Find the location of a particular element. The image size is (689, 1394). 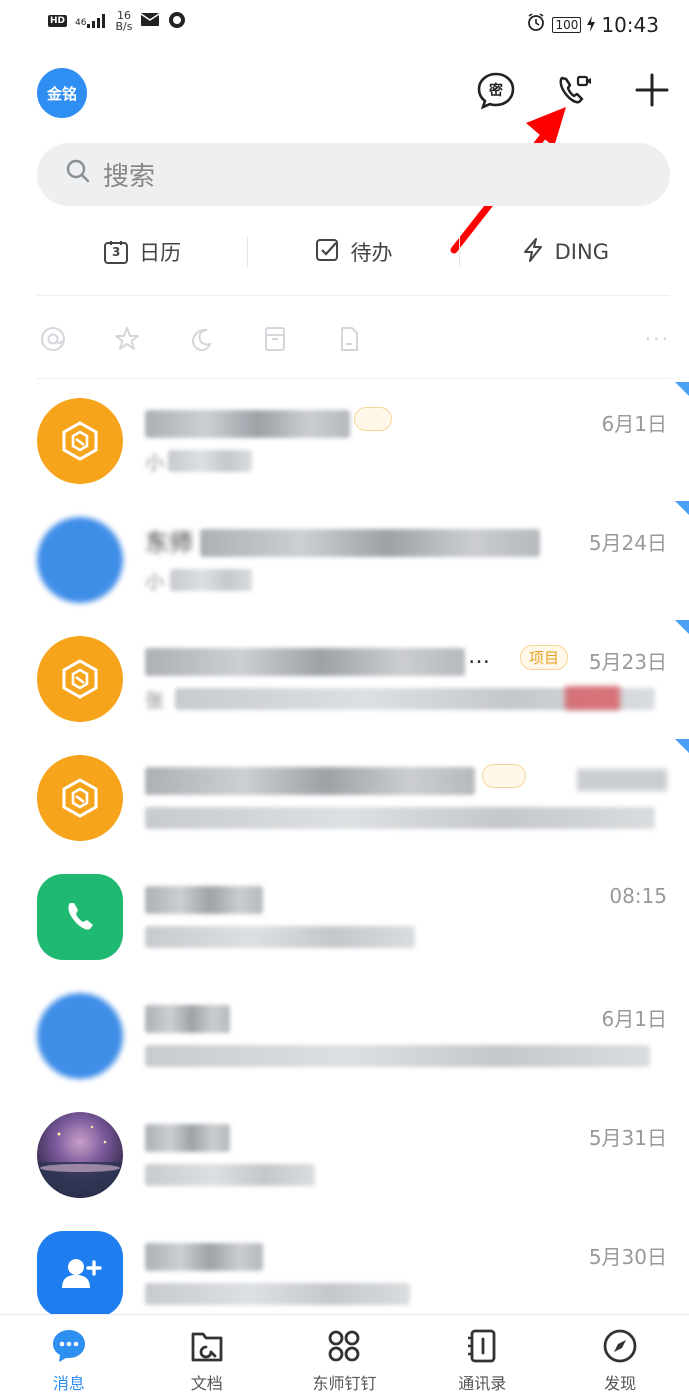

more-filters-icon: ··· is located at coordinates (657, 339).